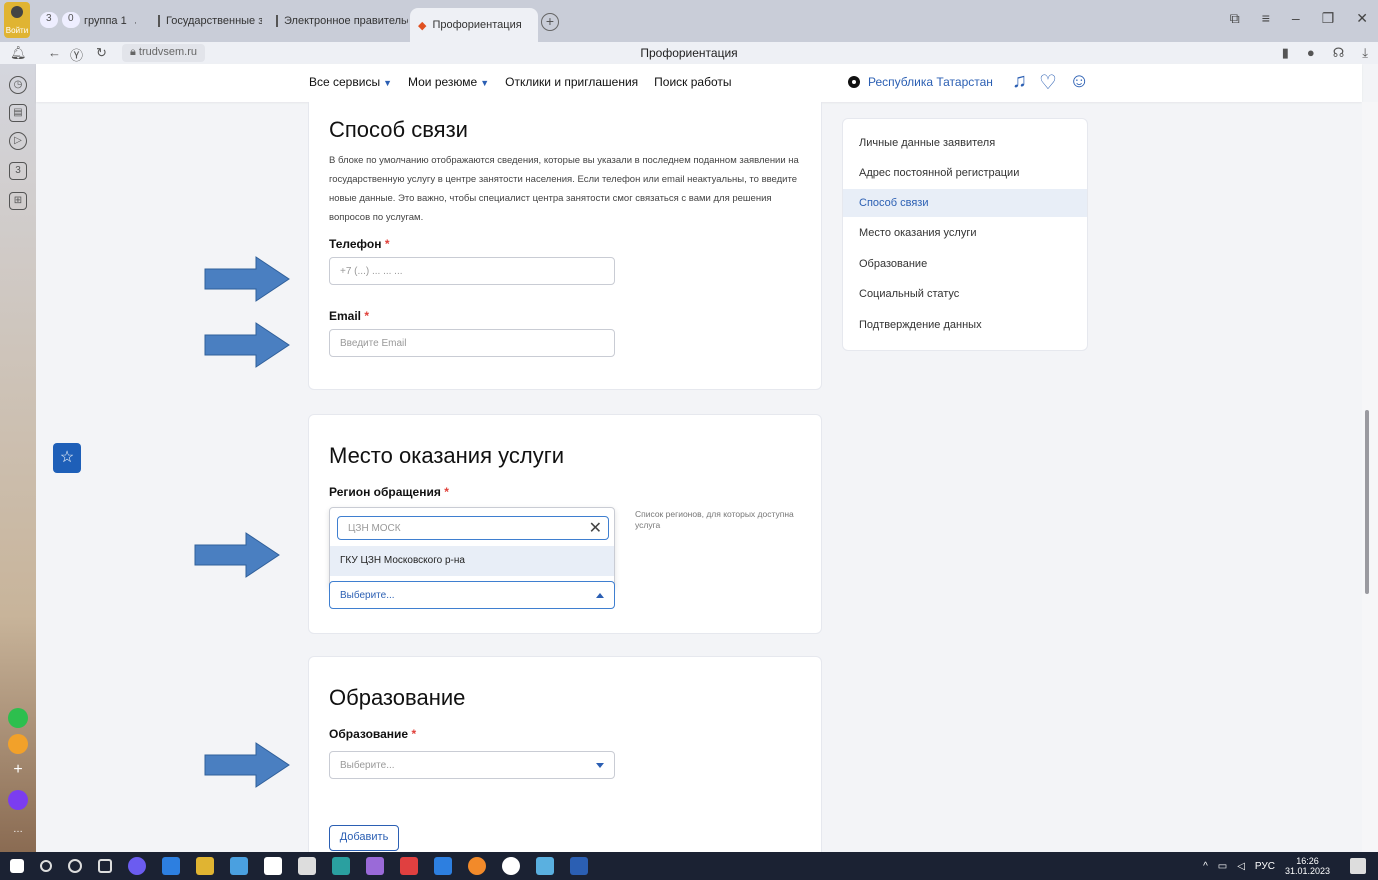  I want to click on scrollbar-thumb, so click(1367, 502).